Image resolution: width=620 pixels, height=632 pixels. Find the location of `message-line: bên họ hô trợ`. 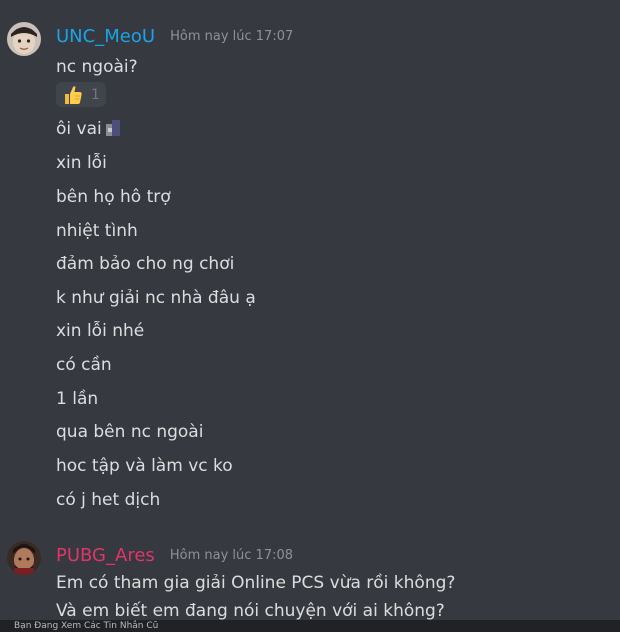

message-line: bên họ hô trợ is located at coordinates (113, 197).